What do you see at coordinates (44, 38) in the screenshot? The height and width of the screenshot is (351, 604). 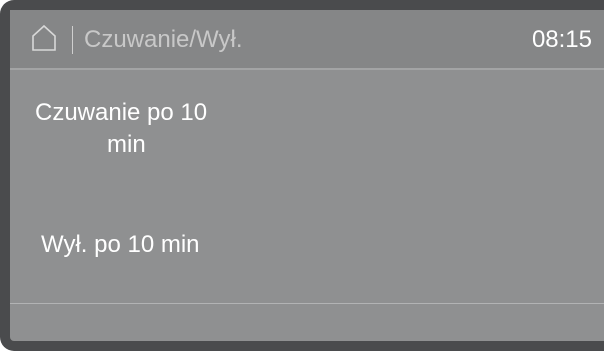 I see `home-icon` at bounding box center [44, 38].